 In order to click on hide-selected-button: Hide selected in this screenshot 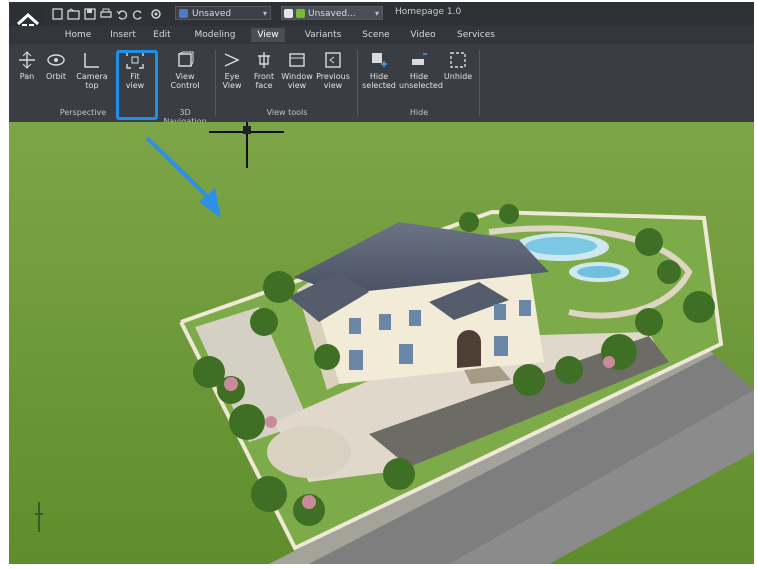, I will do `click(379, 77)`.